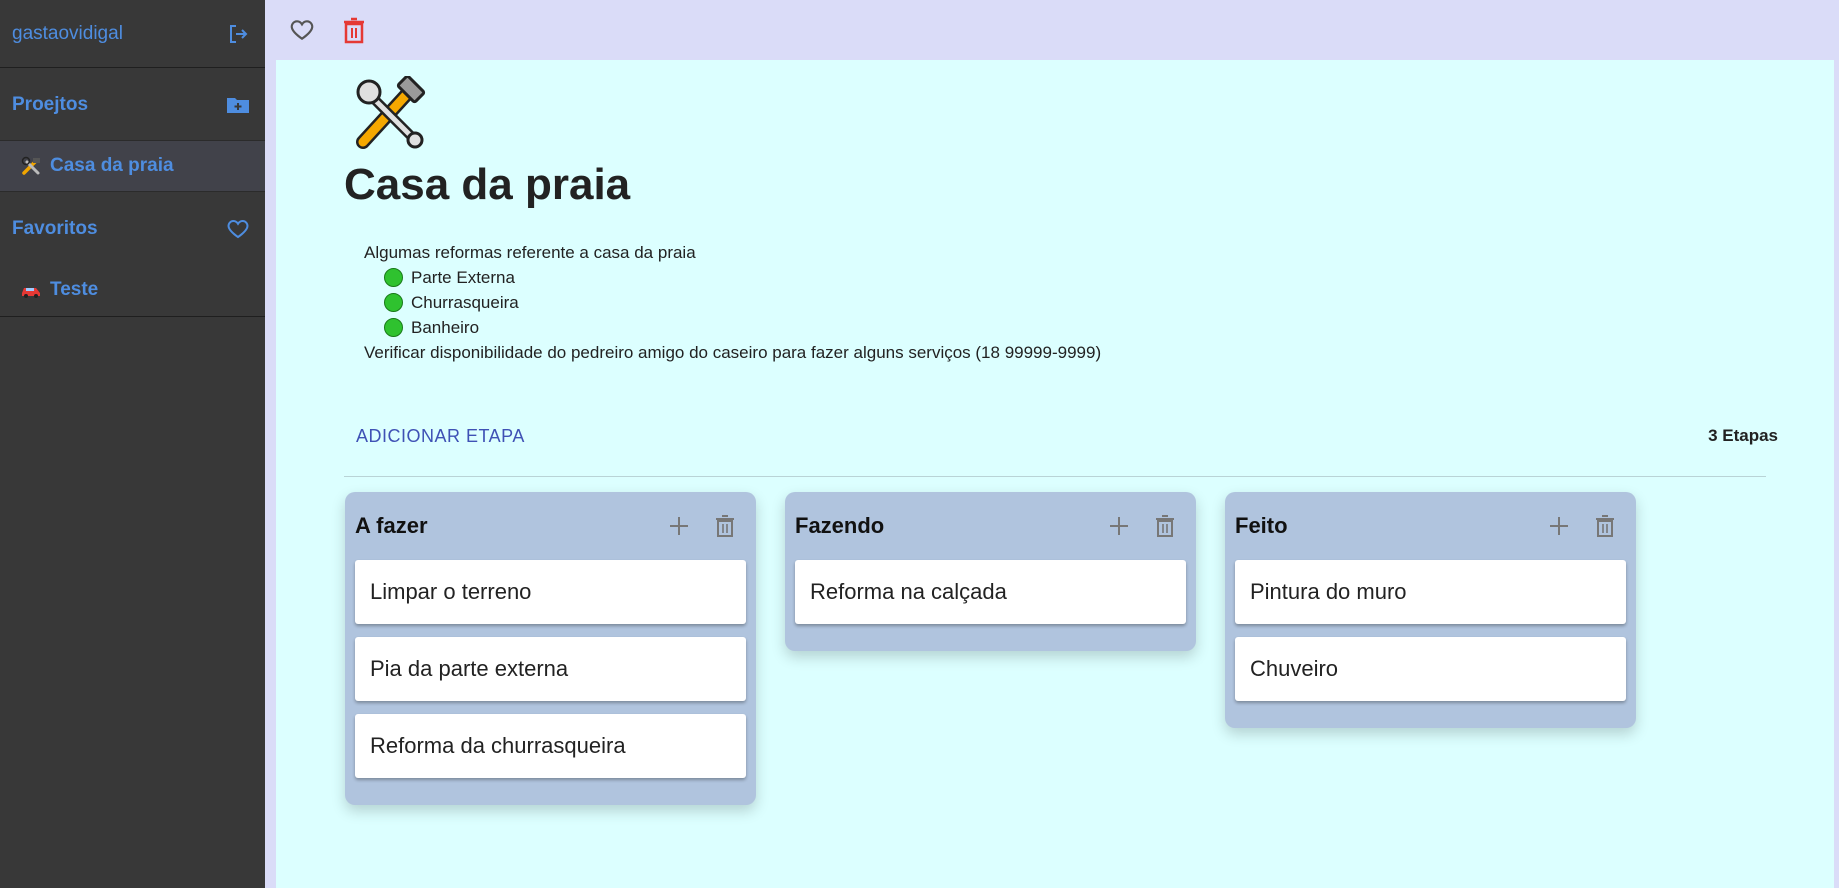  What do you see at coordinates (391, 525) in the screenshot?
I see `column-title: A fazer` at bounding box center [391, 525].